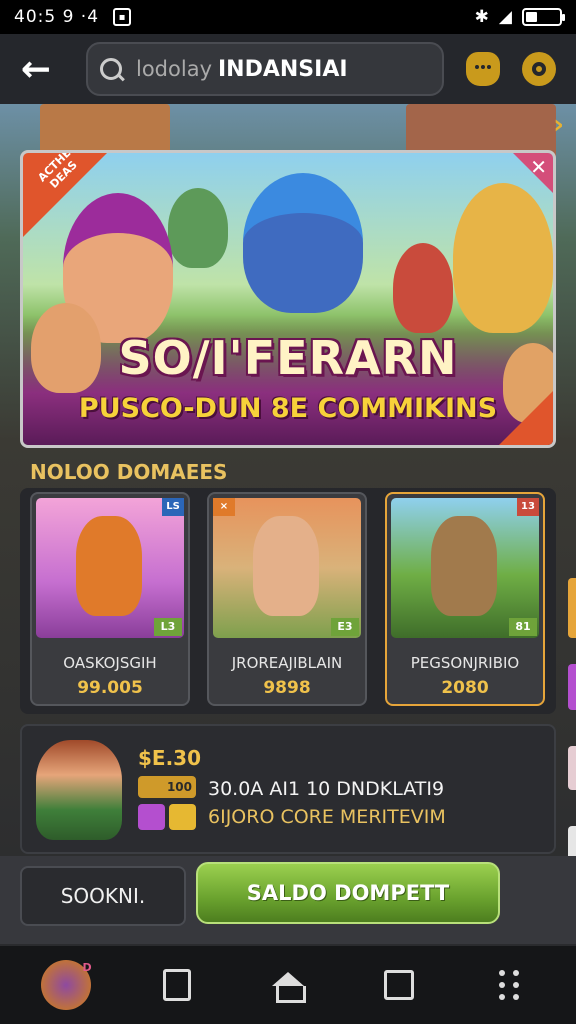 The height and width of the screenshot is (1024, 576). What do you see at coordinates (167, 787) in the screenshot?
I see `coin-chip: 100` at bounding box center [167, 787].